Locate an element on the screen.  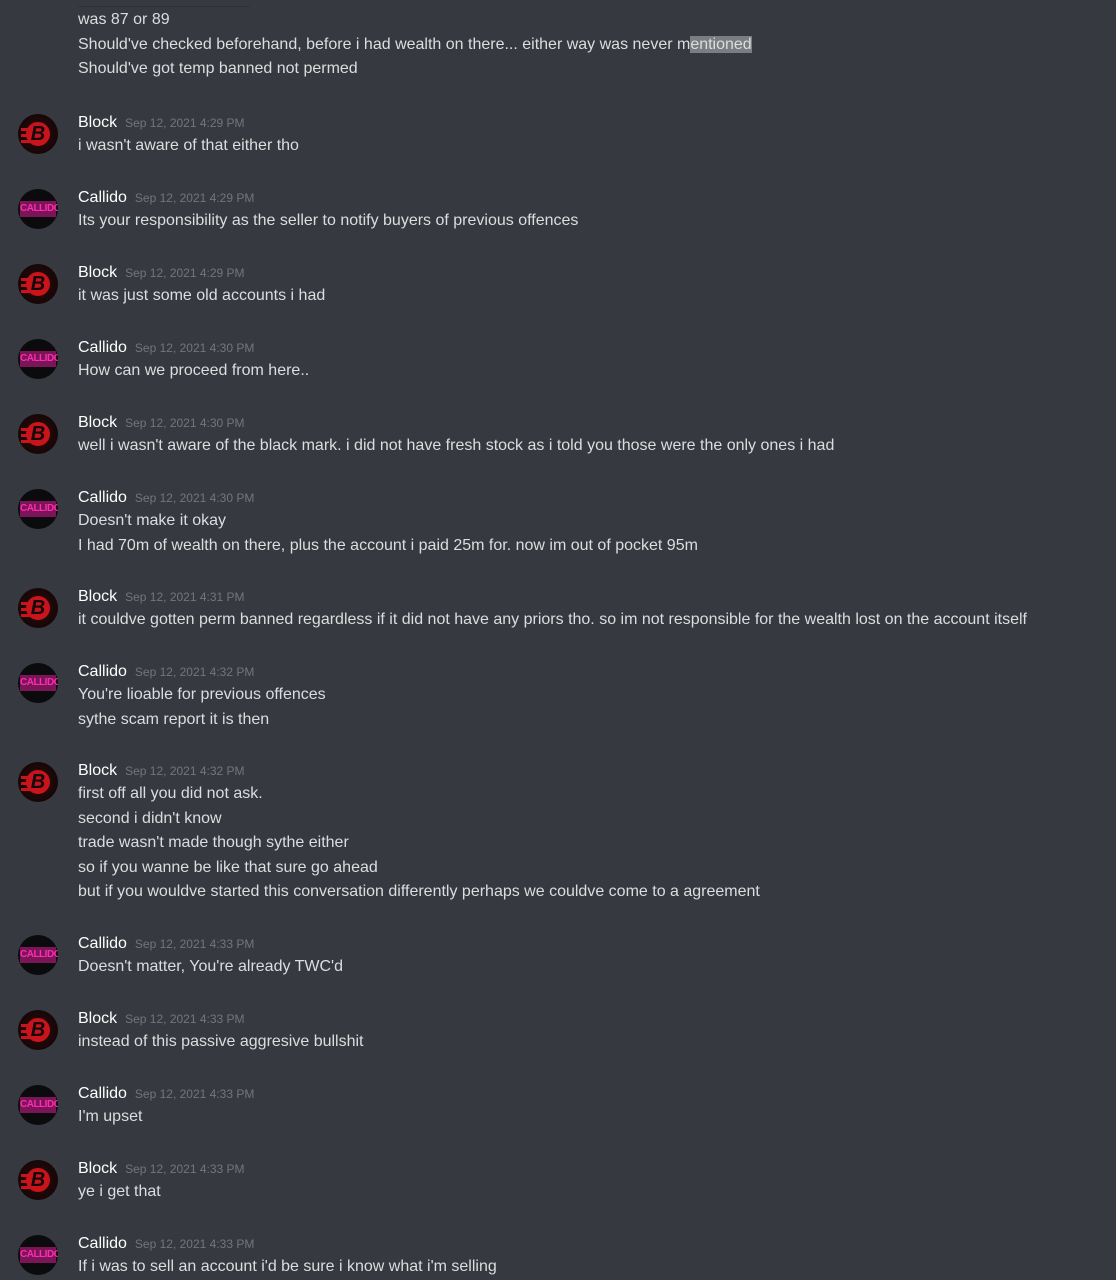
message-header: Callido Sep 12, 2021 4:29 PM is located at coordinates (166, 198).